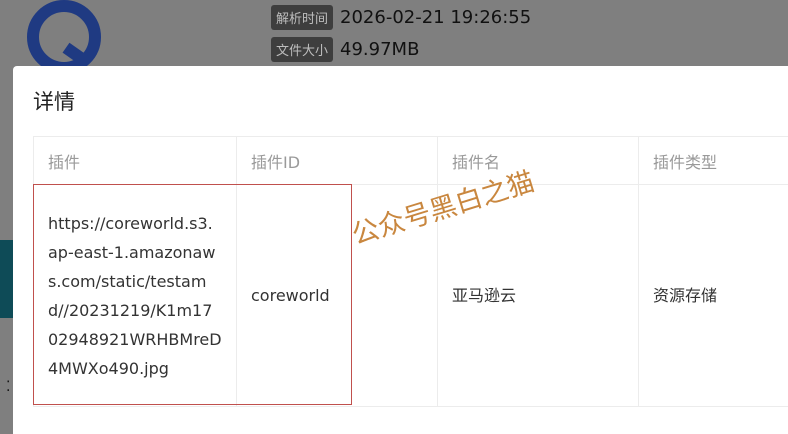  Describe the element at coordinates (380, 49) in the screenshot. I see `file-size-value: 49.97MB` at that location.